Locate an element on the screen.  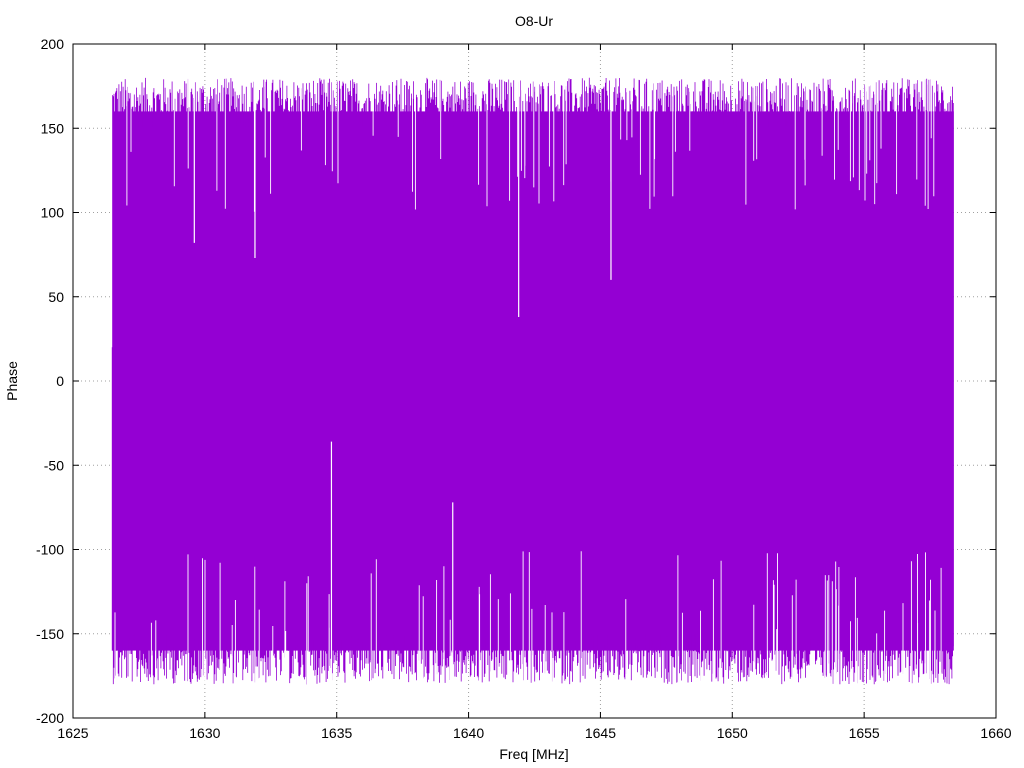
y-tick-label: -50 is located at coordinates (54, 465).